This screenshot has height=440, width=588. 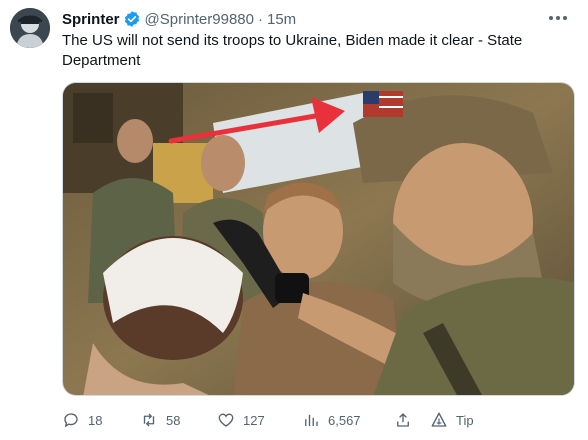 I want to click on verified-badge-icon, so click(x=132, y=19).